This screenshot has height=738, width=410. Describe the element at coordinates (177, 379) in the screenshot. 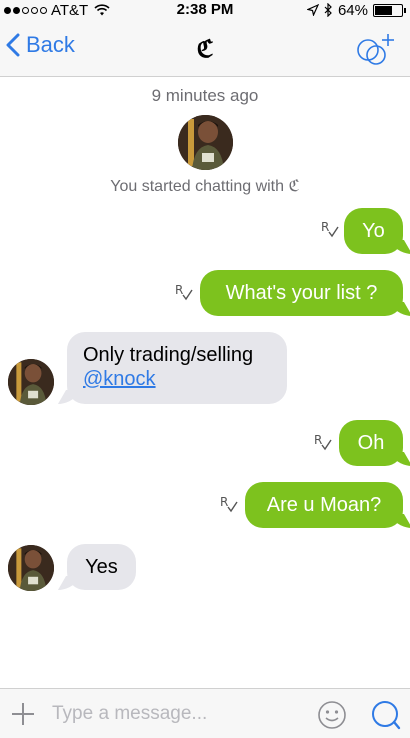

I see `mention-link: @knock` at that location.